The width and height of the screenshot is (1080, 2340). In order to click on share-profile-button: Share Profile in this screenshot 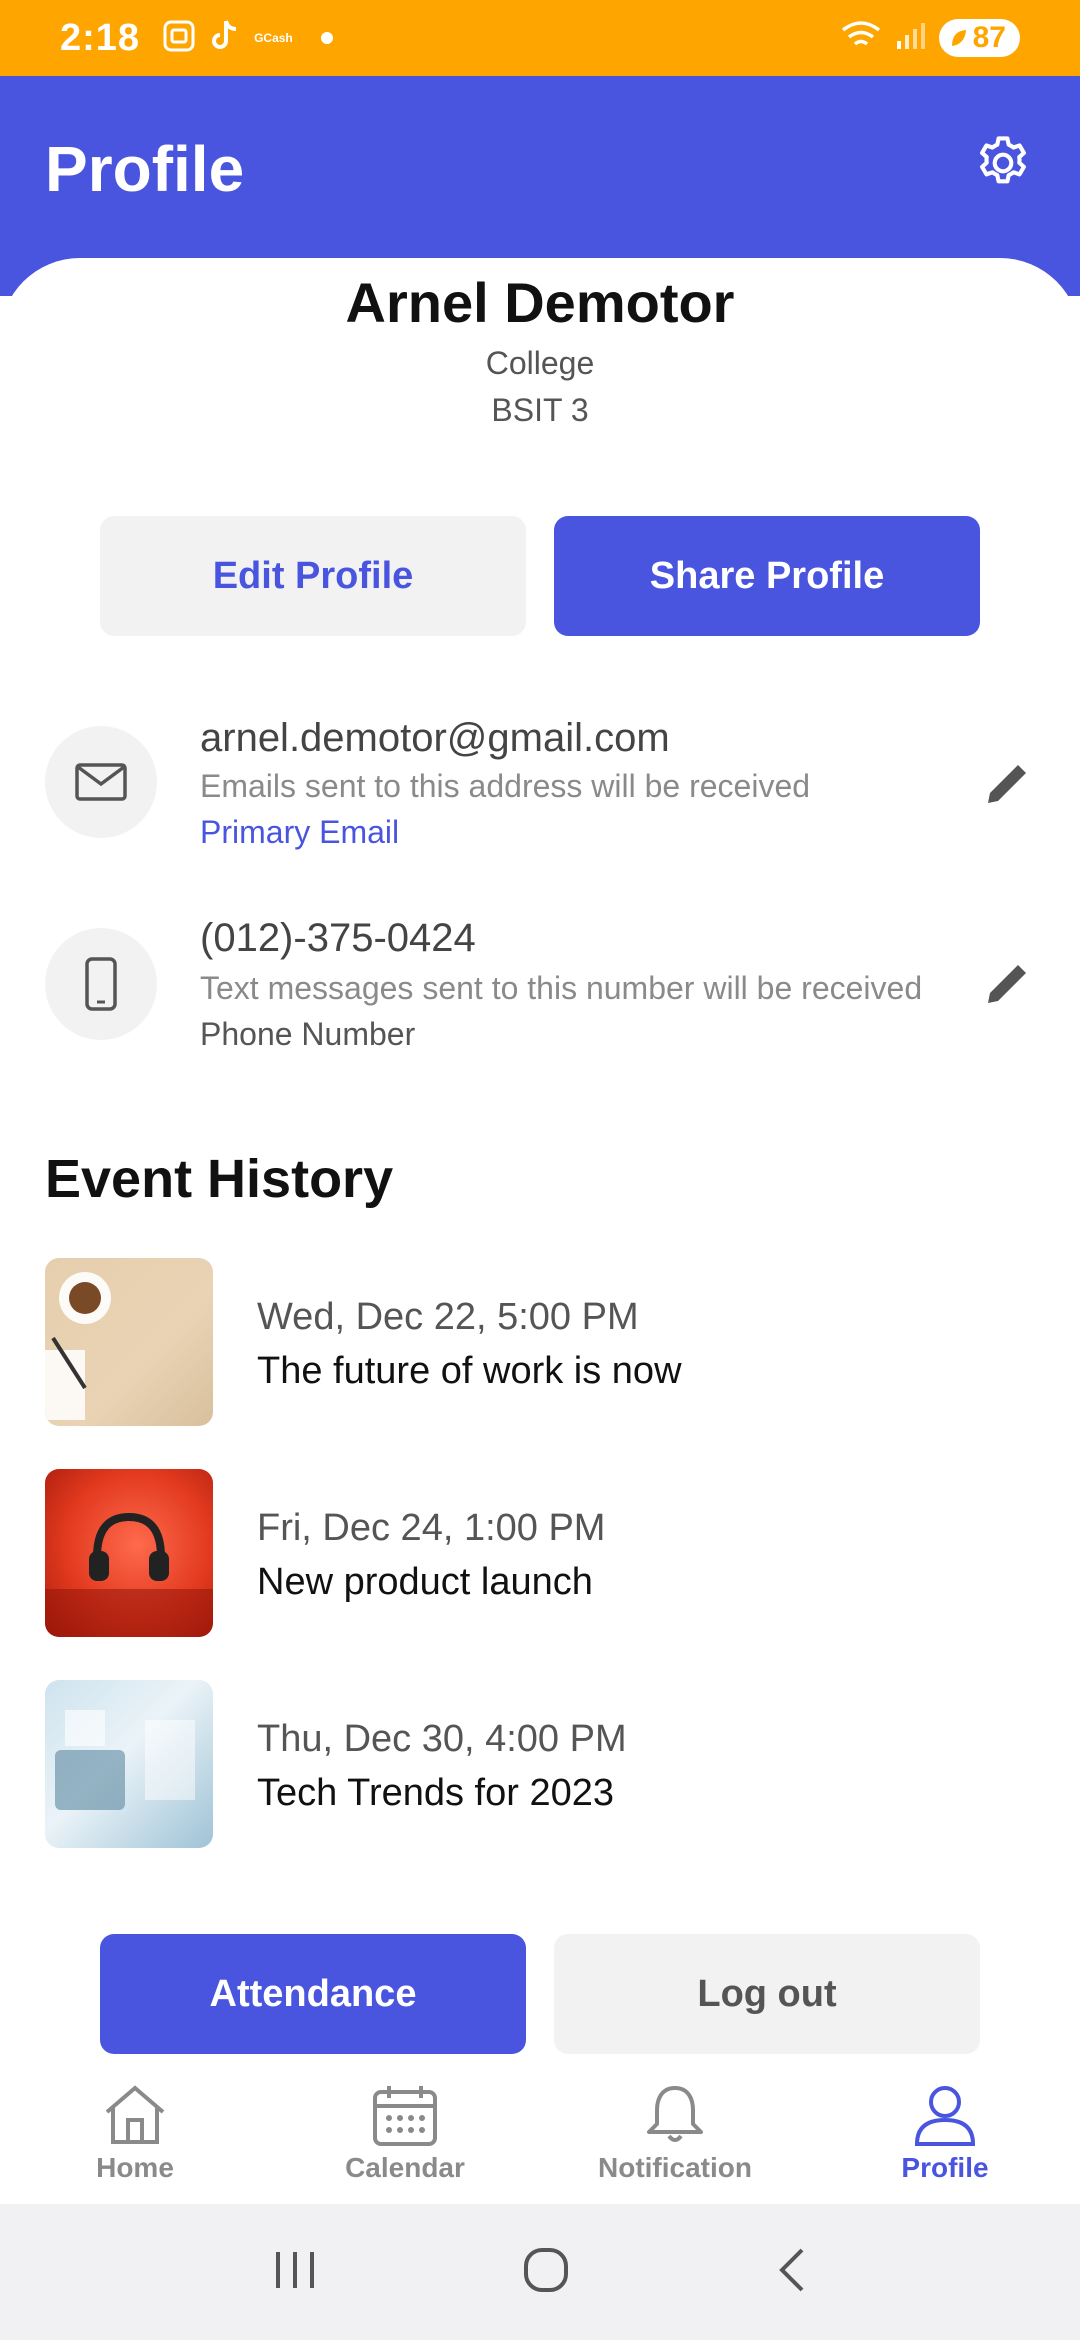, I will do `click(767, 576)`.